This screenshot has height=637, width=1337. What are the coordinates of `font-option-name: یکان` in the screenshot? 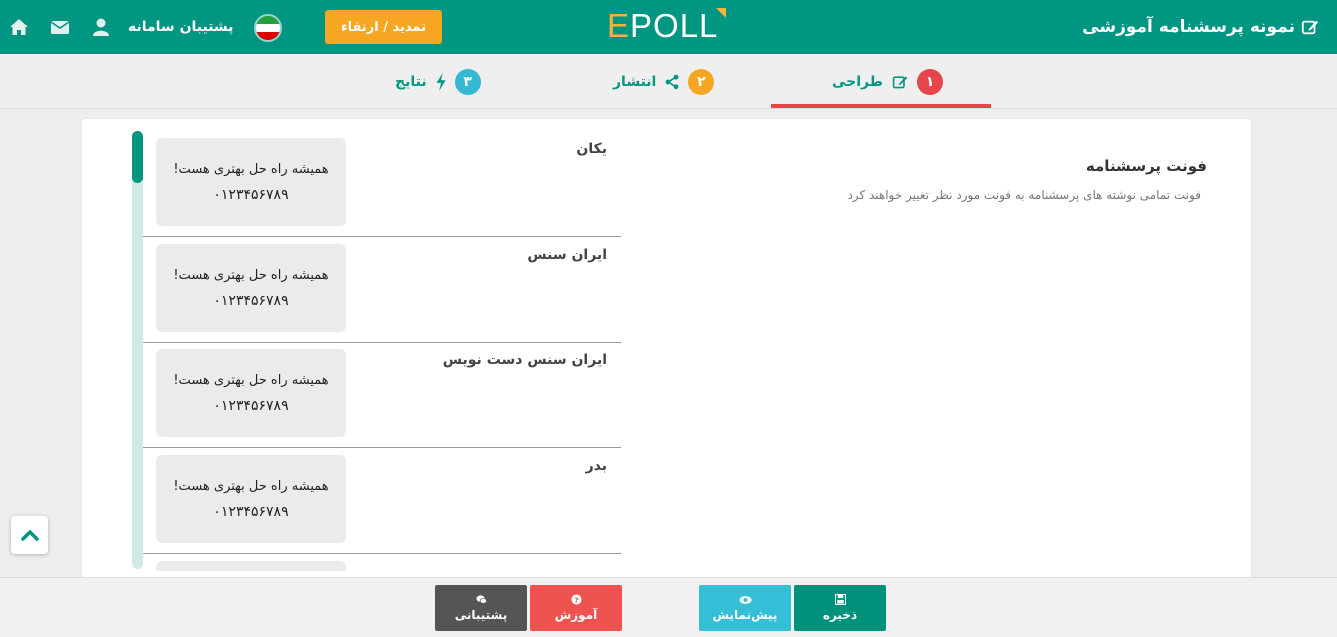 It's located at (591, 149).